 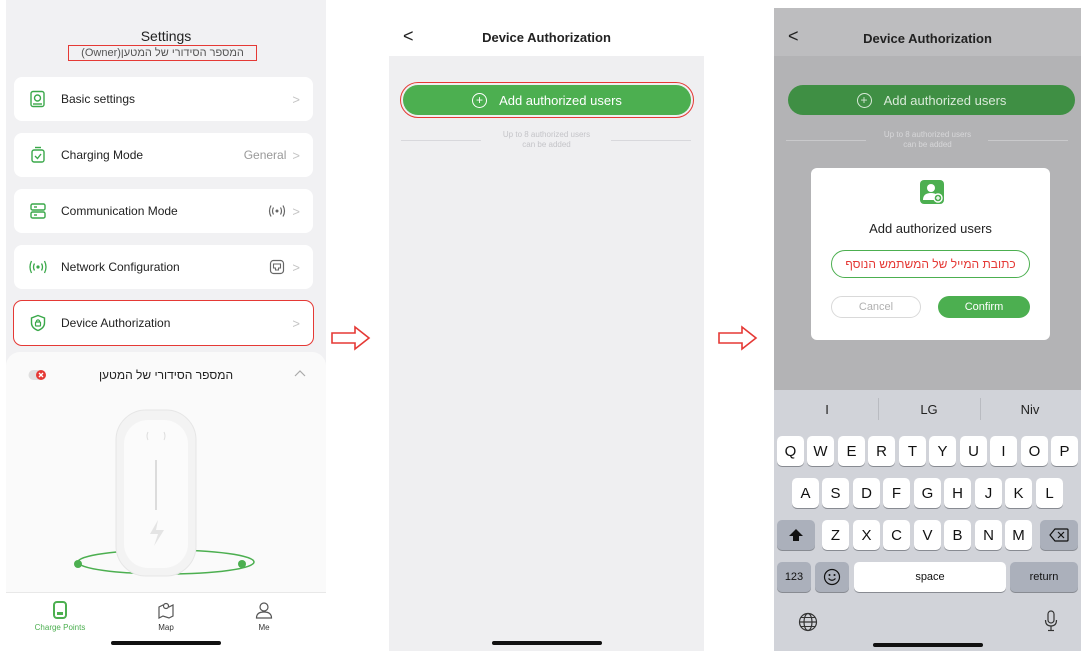 What do you see at coordinates (957, 535) in the screenshot?
I see `key: B` at bounding box center [957, 535].